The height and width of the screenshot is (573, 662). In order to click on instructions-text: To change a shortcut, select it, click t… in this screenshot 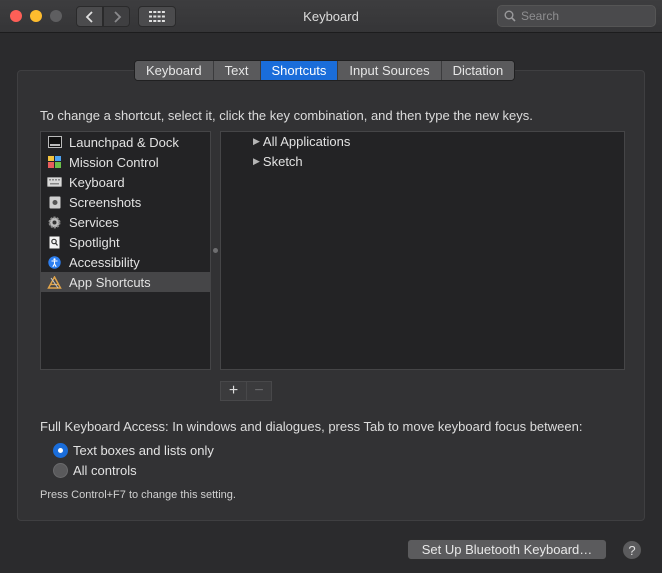, I will do `click(286, 115)`.